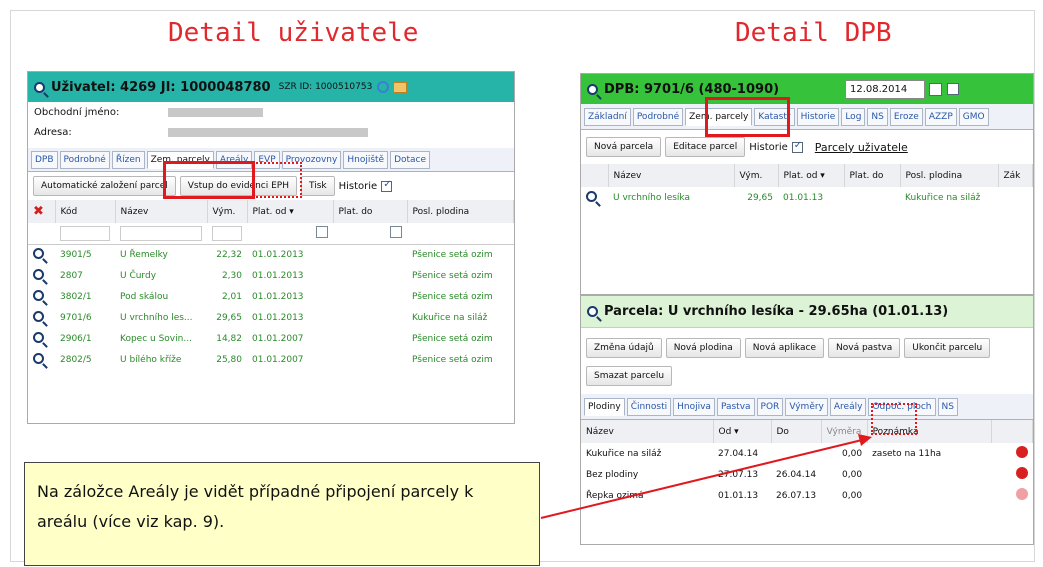 Image resolution: width=1043 pixels, height=567 pixels. I want to click on col-od: Od ▾, so click(742, 431).